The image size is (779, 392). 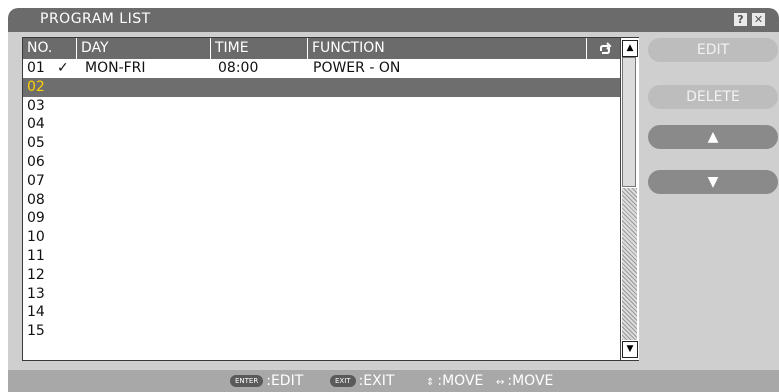 I want to click on row-time: 08:00, so click(x=238, y=68).